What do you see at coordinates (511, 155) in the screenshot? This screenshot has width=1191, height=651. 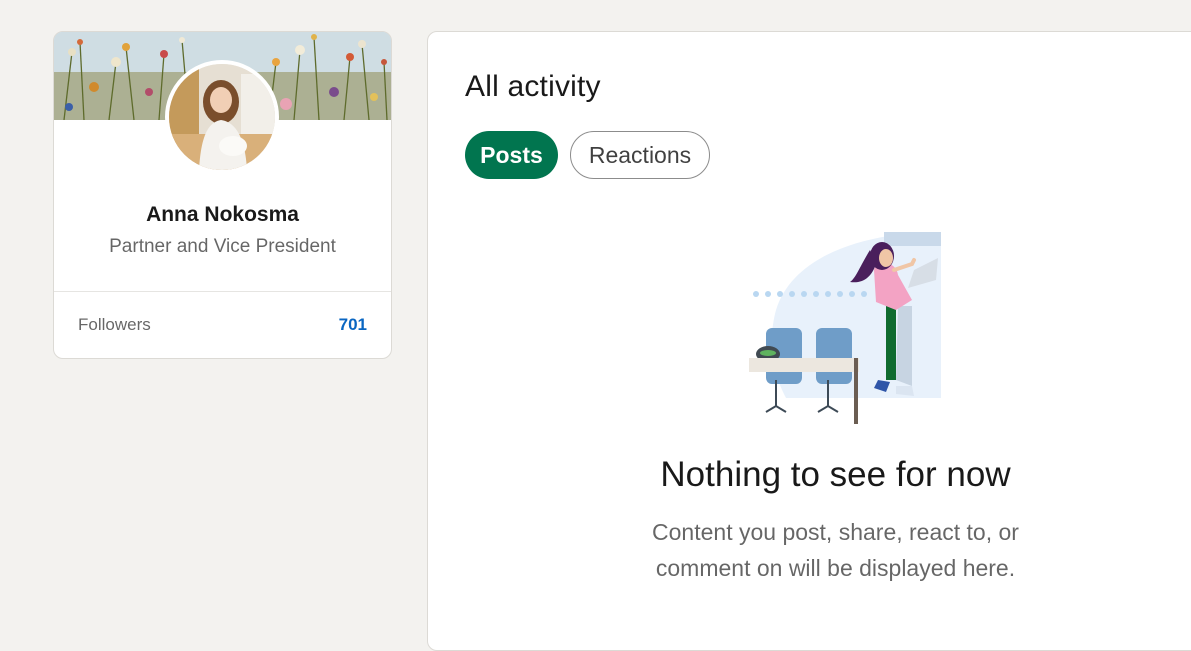 I see `tab-posts: Posts` at bounding box center [511, 155].